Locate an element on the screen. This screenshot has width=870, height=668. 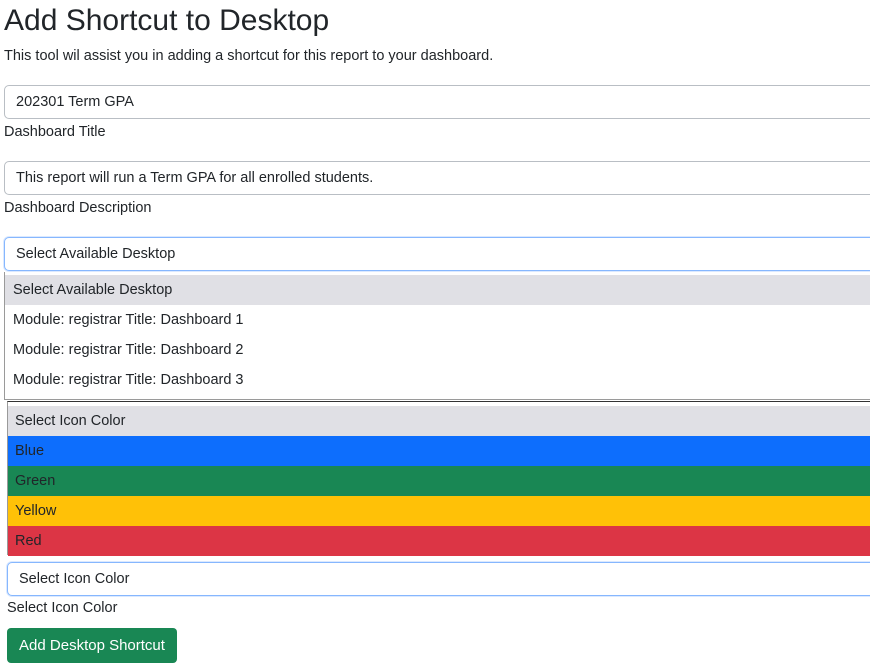
icon-color-option-red: Red is located at coordinates (439, 541).